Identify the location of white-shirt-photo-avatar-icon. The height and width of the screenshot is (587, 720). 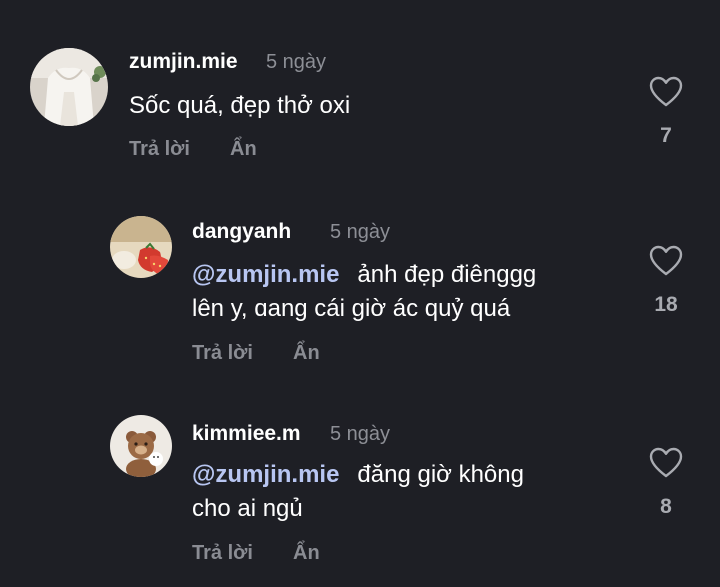
(69, 87).